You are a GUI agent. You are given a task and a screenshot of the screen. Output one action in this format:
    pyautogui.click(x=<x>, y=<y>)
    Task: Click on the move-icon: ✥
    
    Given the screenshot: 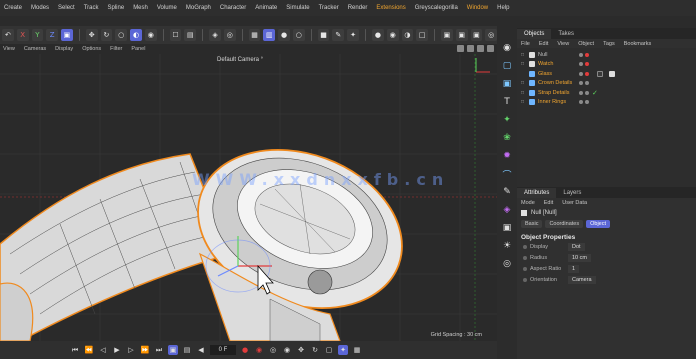 What is the action you would take?
    pyautogui.click(x=91, y=35)
    